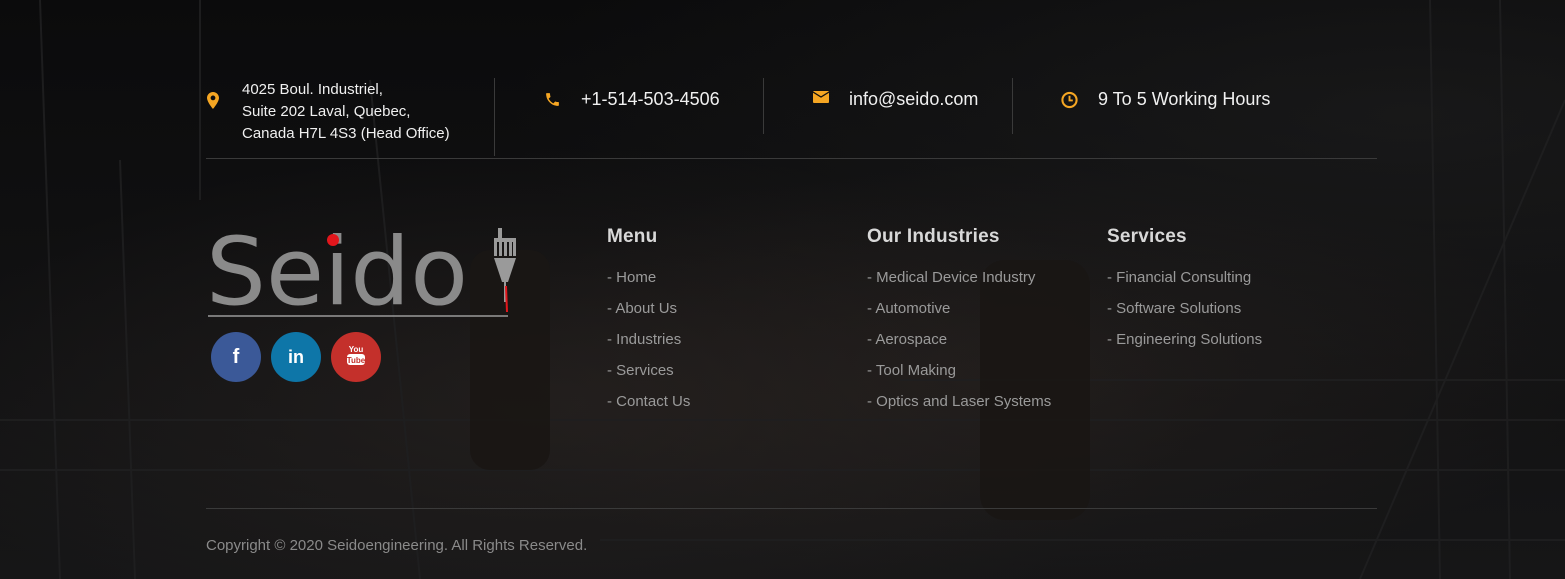 The height and width of the screenshot is (579, 1565). What do you see at coordinates (648, 370) in the screenshot?
I see `menu-link-services: - Services` at bounding box center [648, 370].